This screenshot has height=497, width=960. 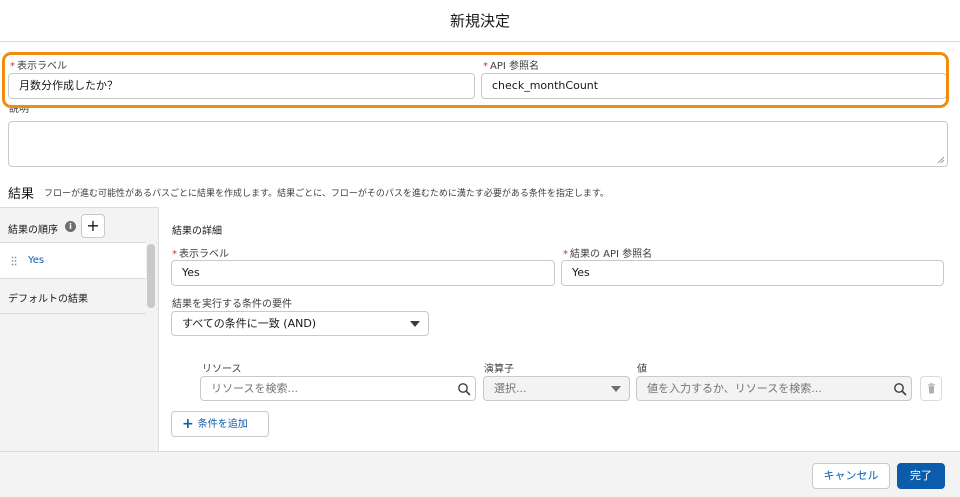 What do you see at coordinates (363, 273) in the screenshot?
I see `outcome-label-input: Yes` at bounding box center [363, 273].